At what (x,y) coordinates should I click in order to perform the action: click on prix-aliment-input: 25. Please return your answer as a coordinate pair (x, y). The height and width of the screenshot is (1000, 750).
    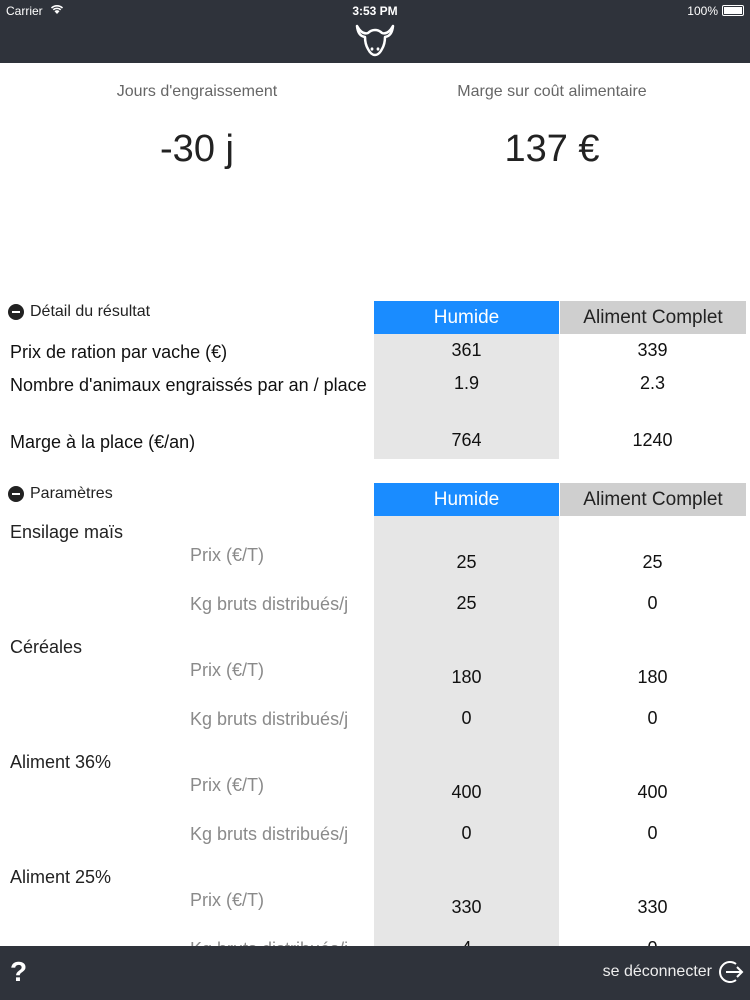
    Looking at the image, I should click on (652, 562).